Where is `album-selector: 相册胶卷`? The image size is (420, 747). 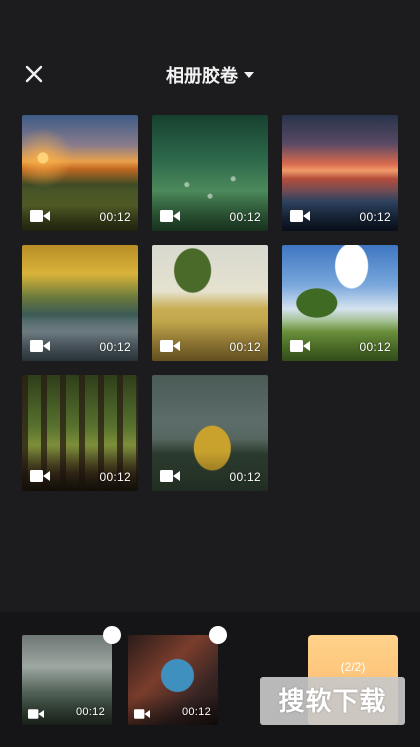 album-selector: 相册胶卷 is located at coordinates (210, 75).